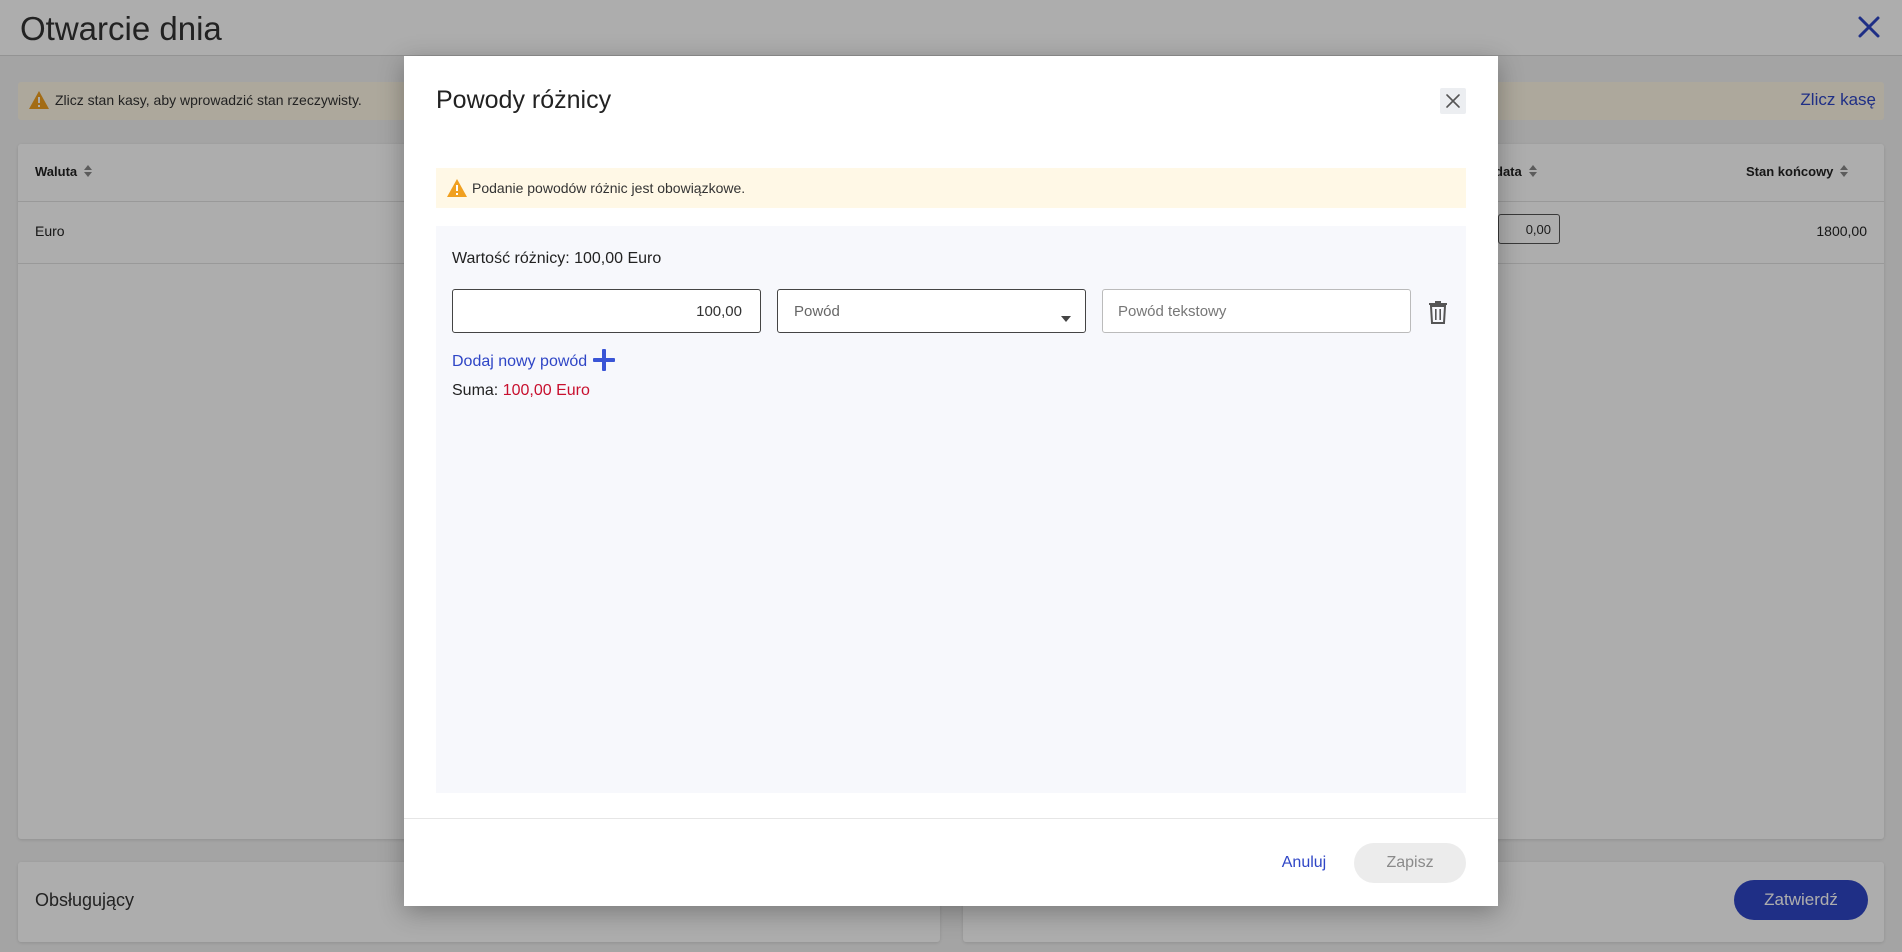  What do you see at coordinates (1410, 863) in the screenshot?
I see `save-button: Zapisz` at bounding box center [1410, 863].